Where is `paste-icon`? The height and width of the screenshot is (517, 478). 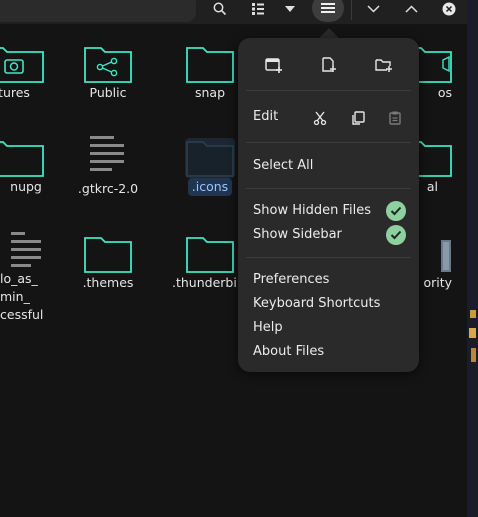 paste-icon is located at coordinates (395, 118).